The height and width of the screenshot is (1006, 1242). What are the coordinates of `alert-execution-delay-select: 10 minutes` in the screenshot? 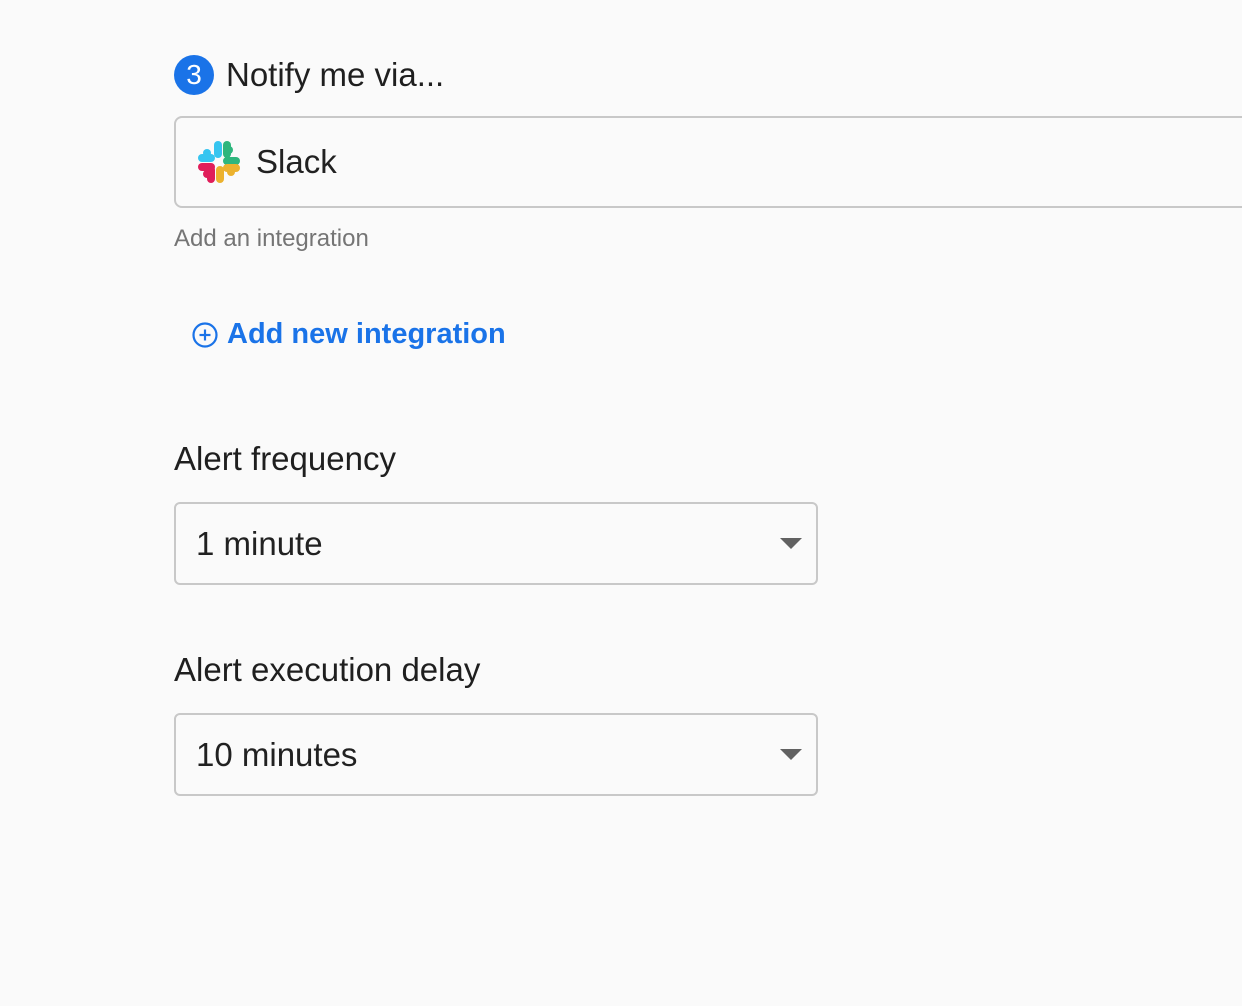 It's located at (496, 754).